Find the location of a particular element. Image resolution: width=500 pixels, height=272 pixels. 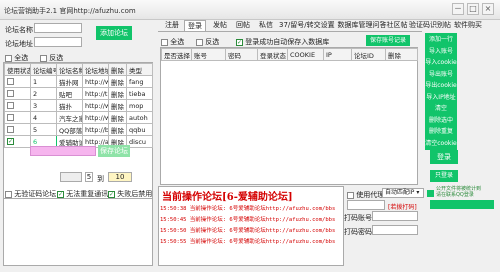

auto-save-checkbox: ✓ is located at coordinates (239, 42).